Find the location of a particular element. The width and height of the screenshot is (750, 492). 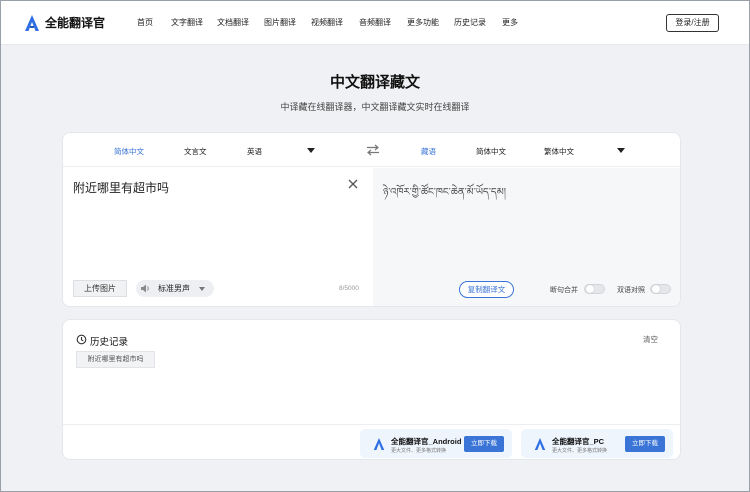

target-text-output: ཉེ་འཁོར་གྱི་ཚོང་ཁང་ཆེན་མོ་ཡོད་དམ། is located at coordinates (444, 192).